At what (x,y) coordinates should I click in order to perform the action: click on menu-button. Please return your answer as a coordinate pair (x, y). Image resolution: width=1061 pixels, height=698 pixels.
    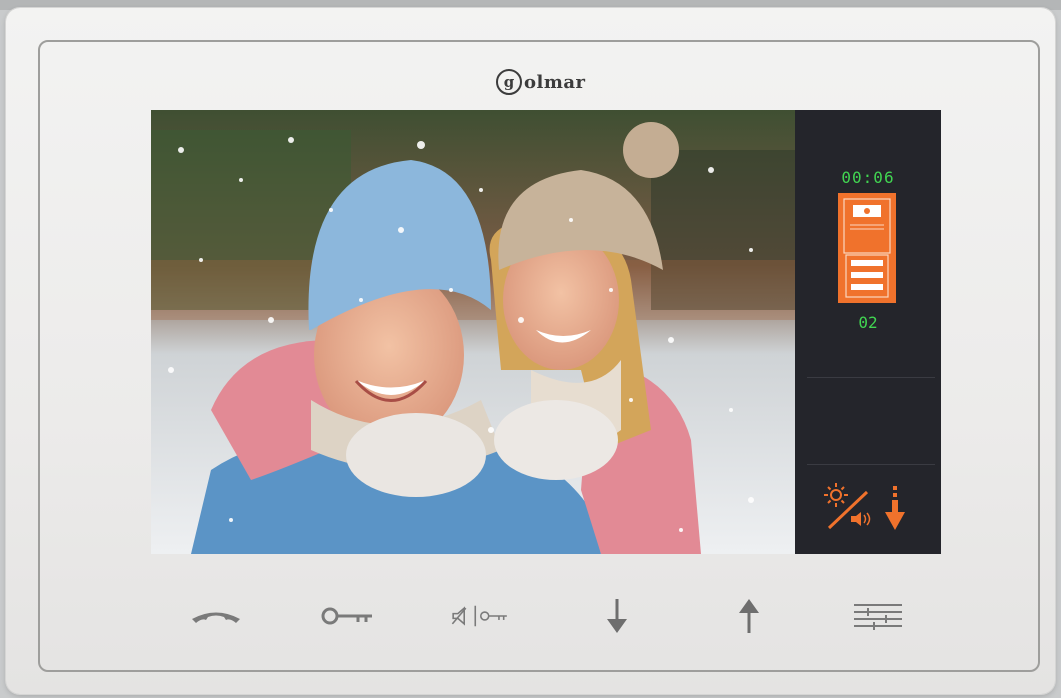
    Looking at the image, I should click on (878, 616).